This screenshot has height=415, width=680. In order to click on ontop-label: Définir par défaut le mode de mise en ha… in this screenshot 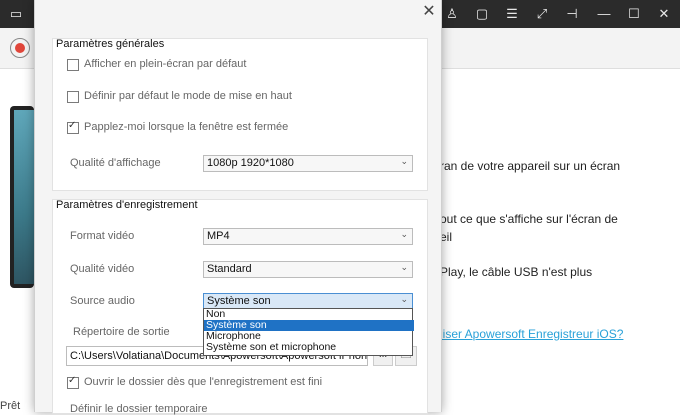, I will do `click(188, 96)`.